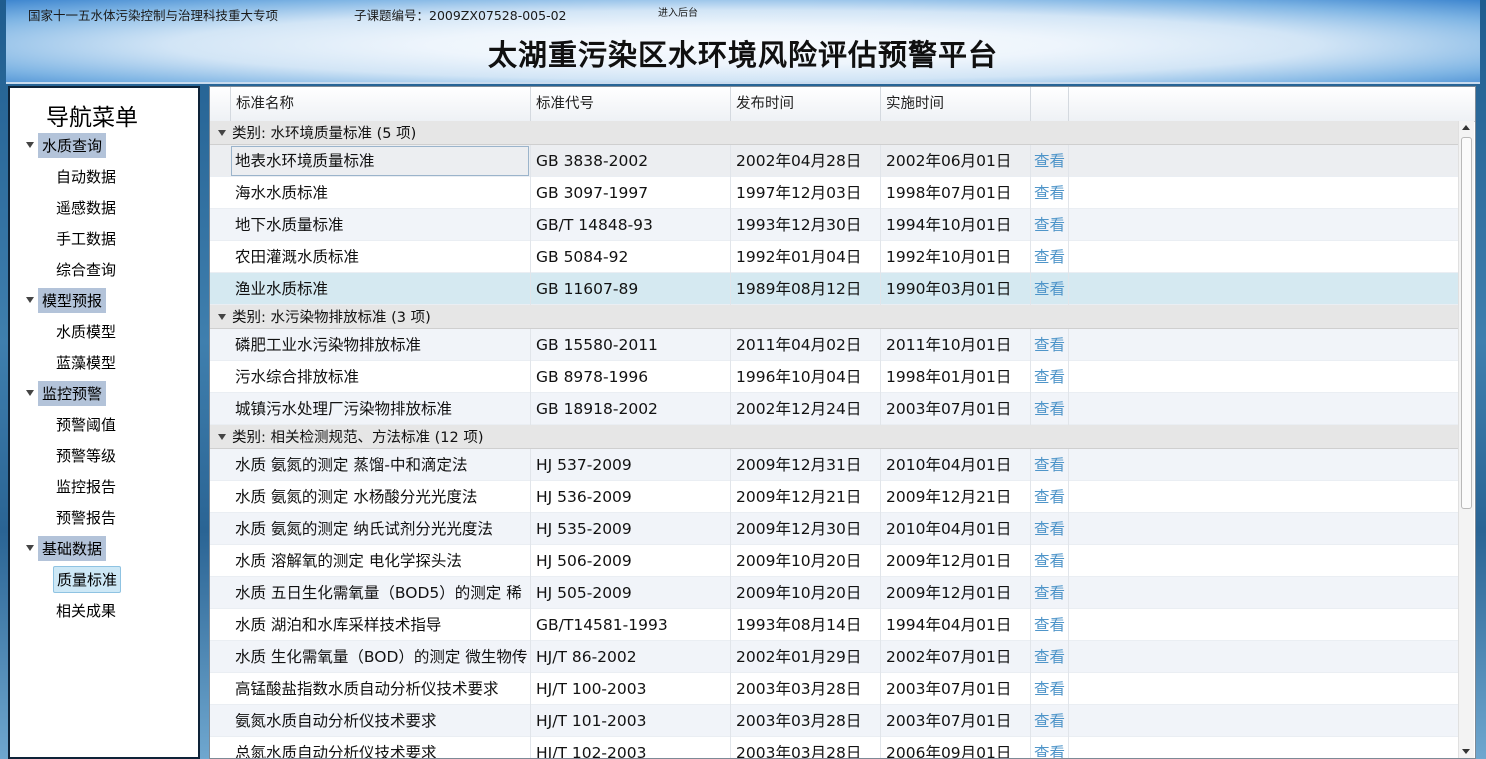  Describe the element at coordinates (956, 257) in the screenshot. I see `cell-effective: 1992年10月01日` at that location.